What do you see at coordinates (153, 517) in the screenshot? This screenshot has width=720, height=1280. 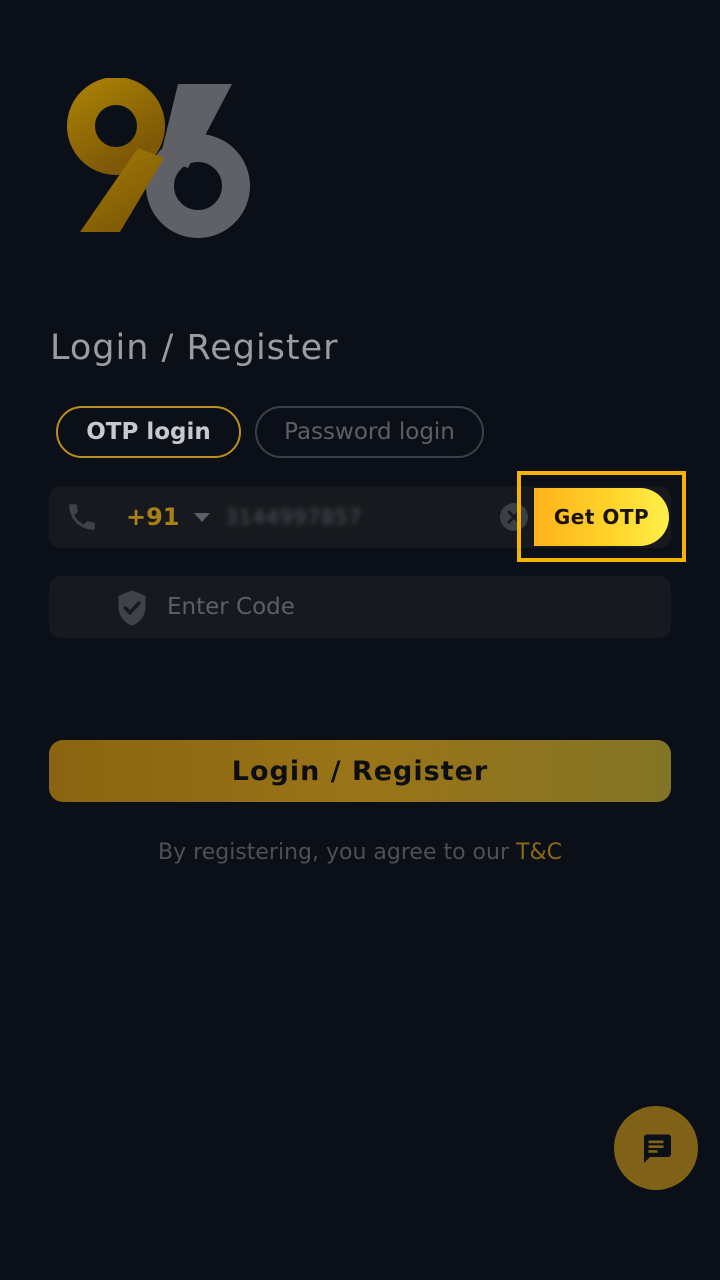 I see `country-code: +91` at bounding box center [153, 517].